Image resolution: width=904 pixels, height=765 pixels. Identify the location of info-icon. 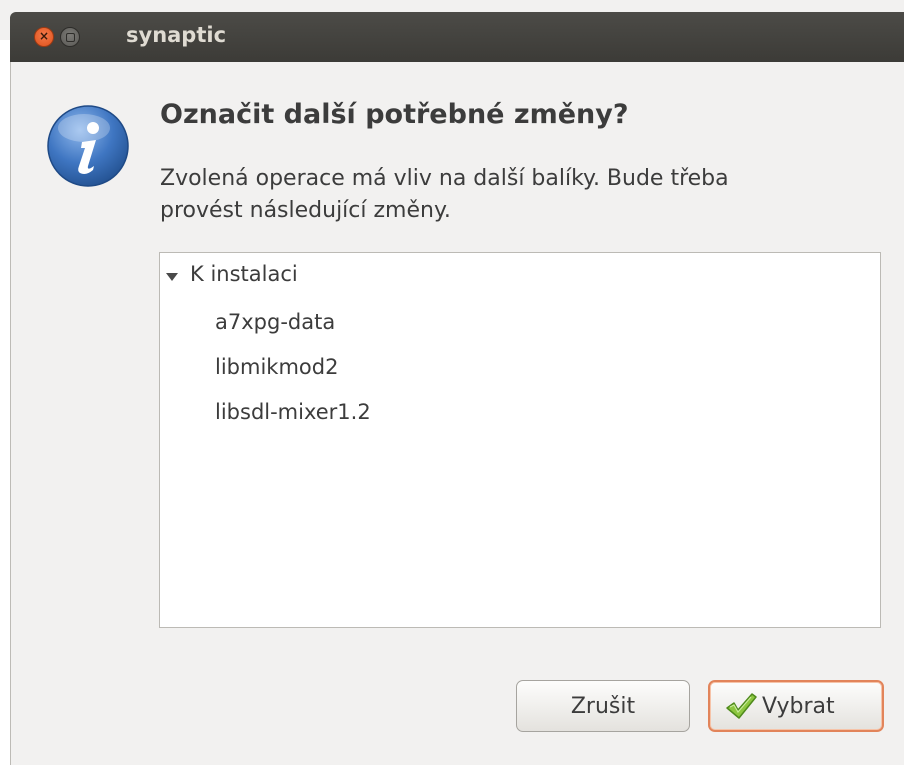
(88, 146).